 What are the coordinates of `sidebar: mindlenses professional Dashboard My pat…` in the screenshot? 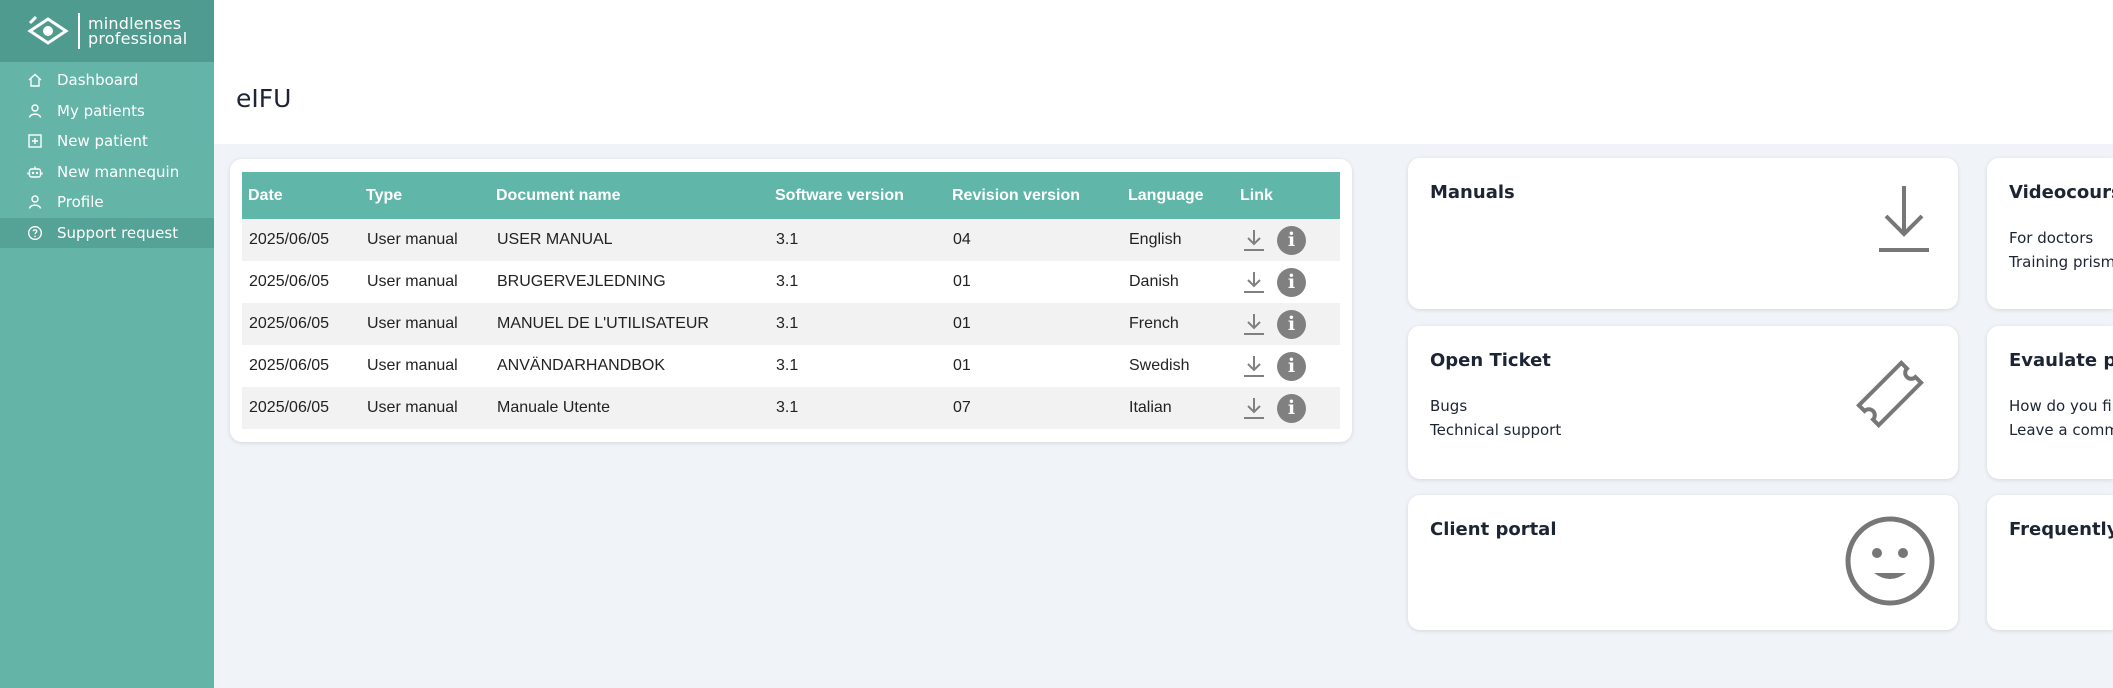 It's located at (107, 344).